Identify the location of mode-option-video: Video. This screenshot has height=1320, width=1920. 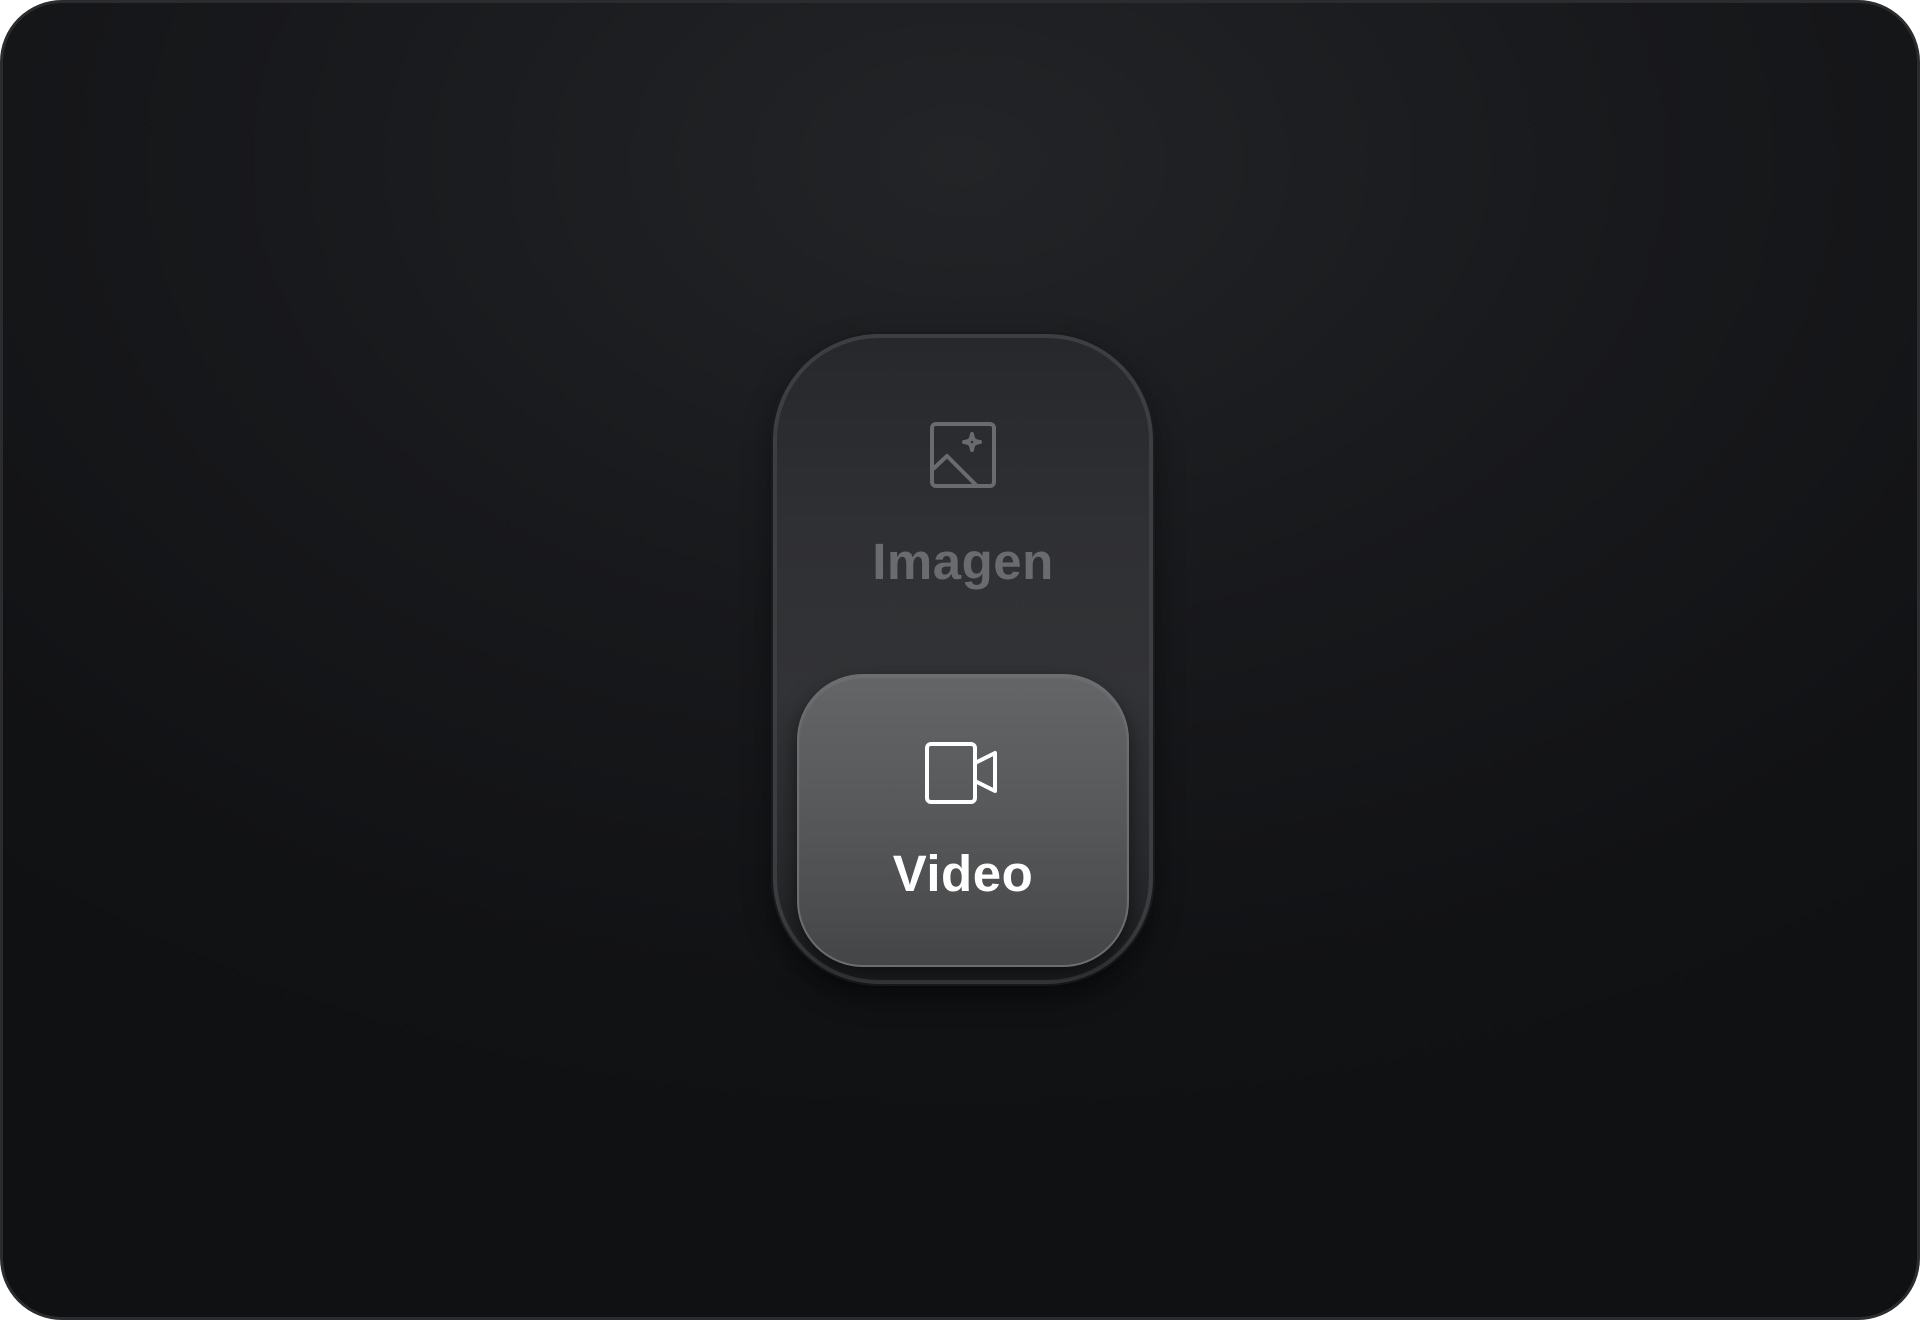
(963, 820).